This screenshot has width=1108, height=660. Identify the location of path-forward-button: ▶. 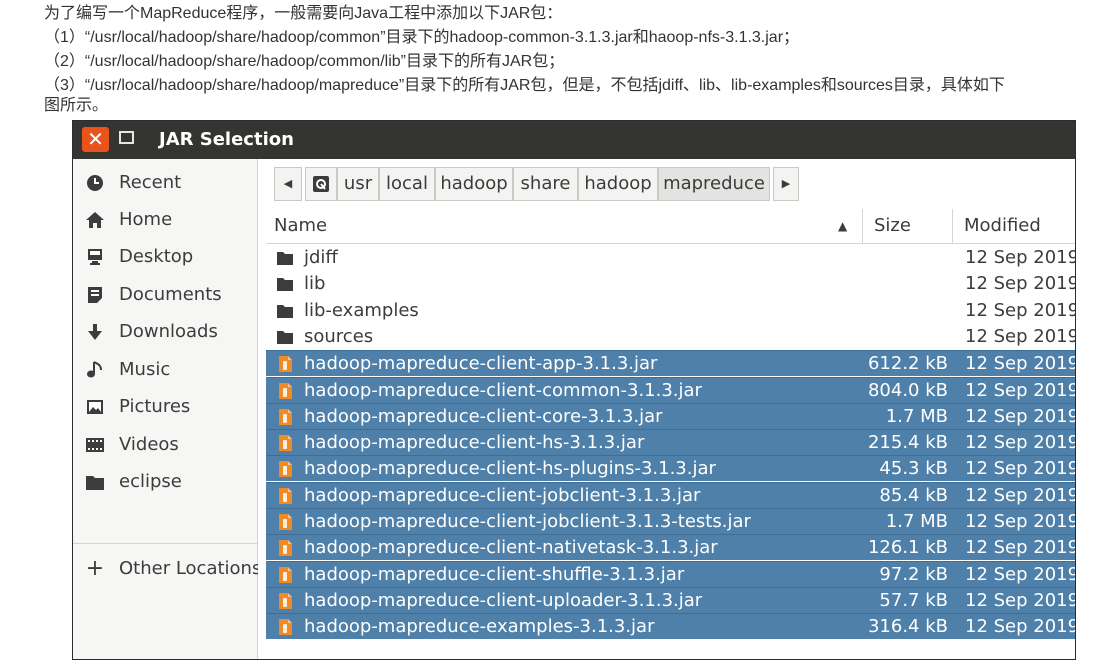
(786, 184).